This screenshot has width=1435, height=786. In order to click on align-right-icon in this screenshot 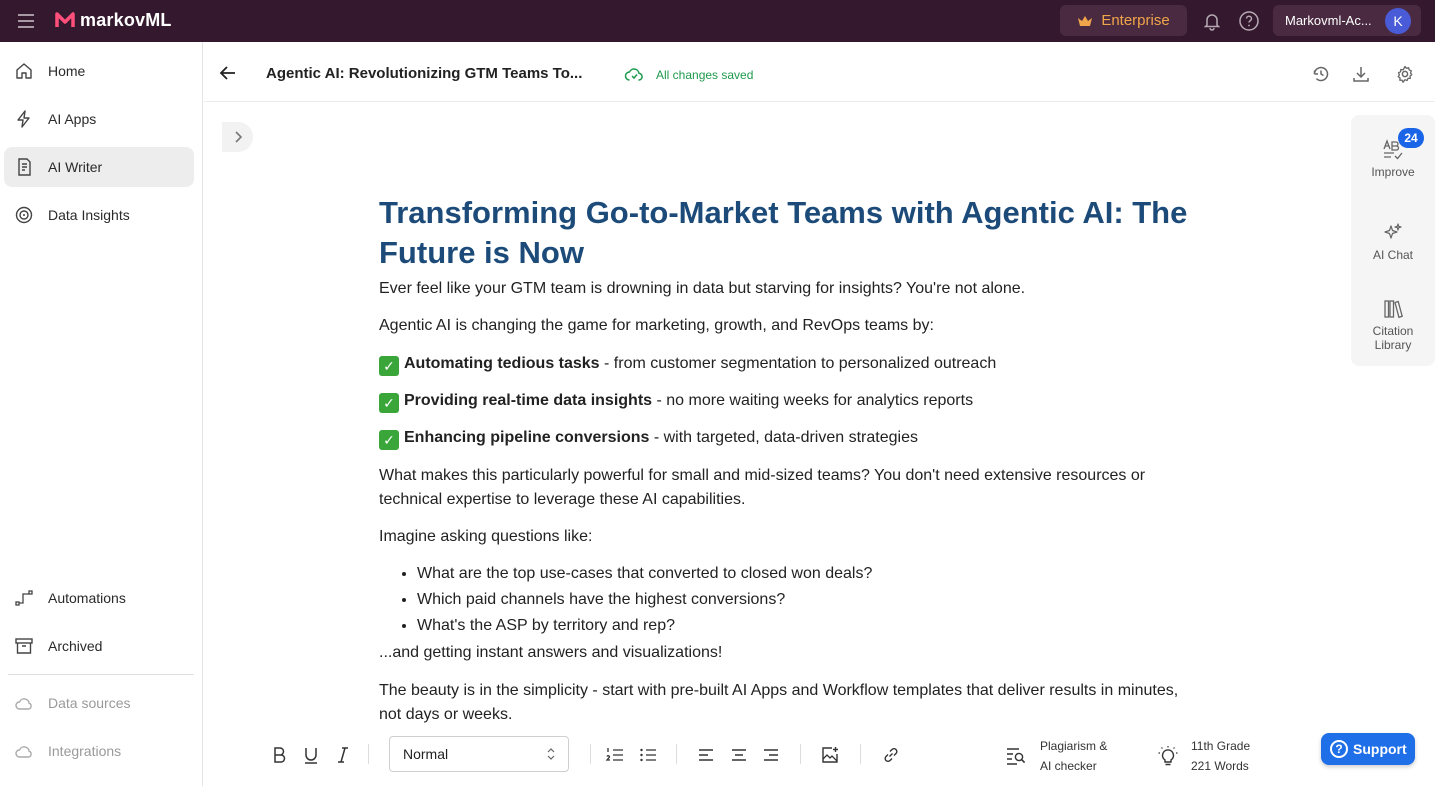, I will do `click(771, 755)`.